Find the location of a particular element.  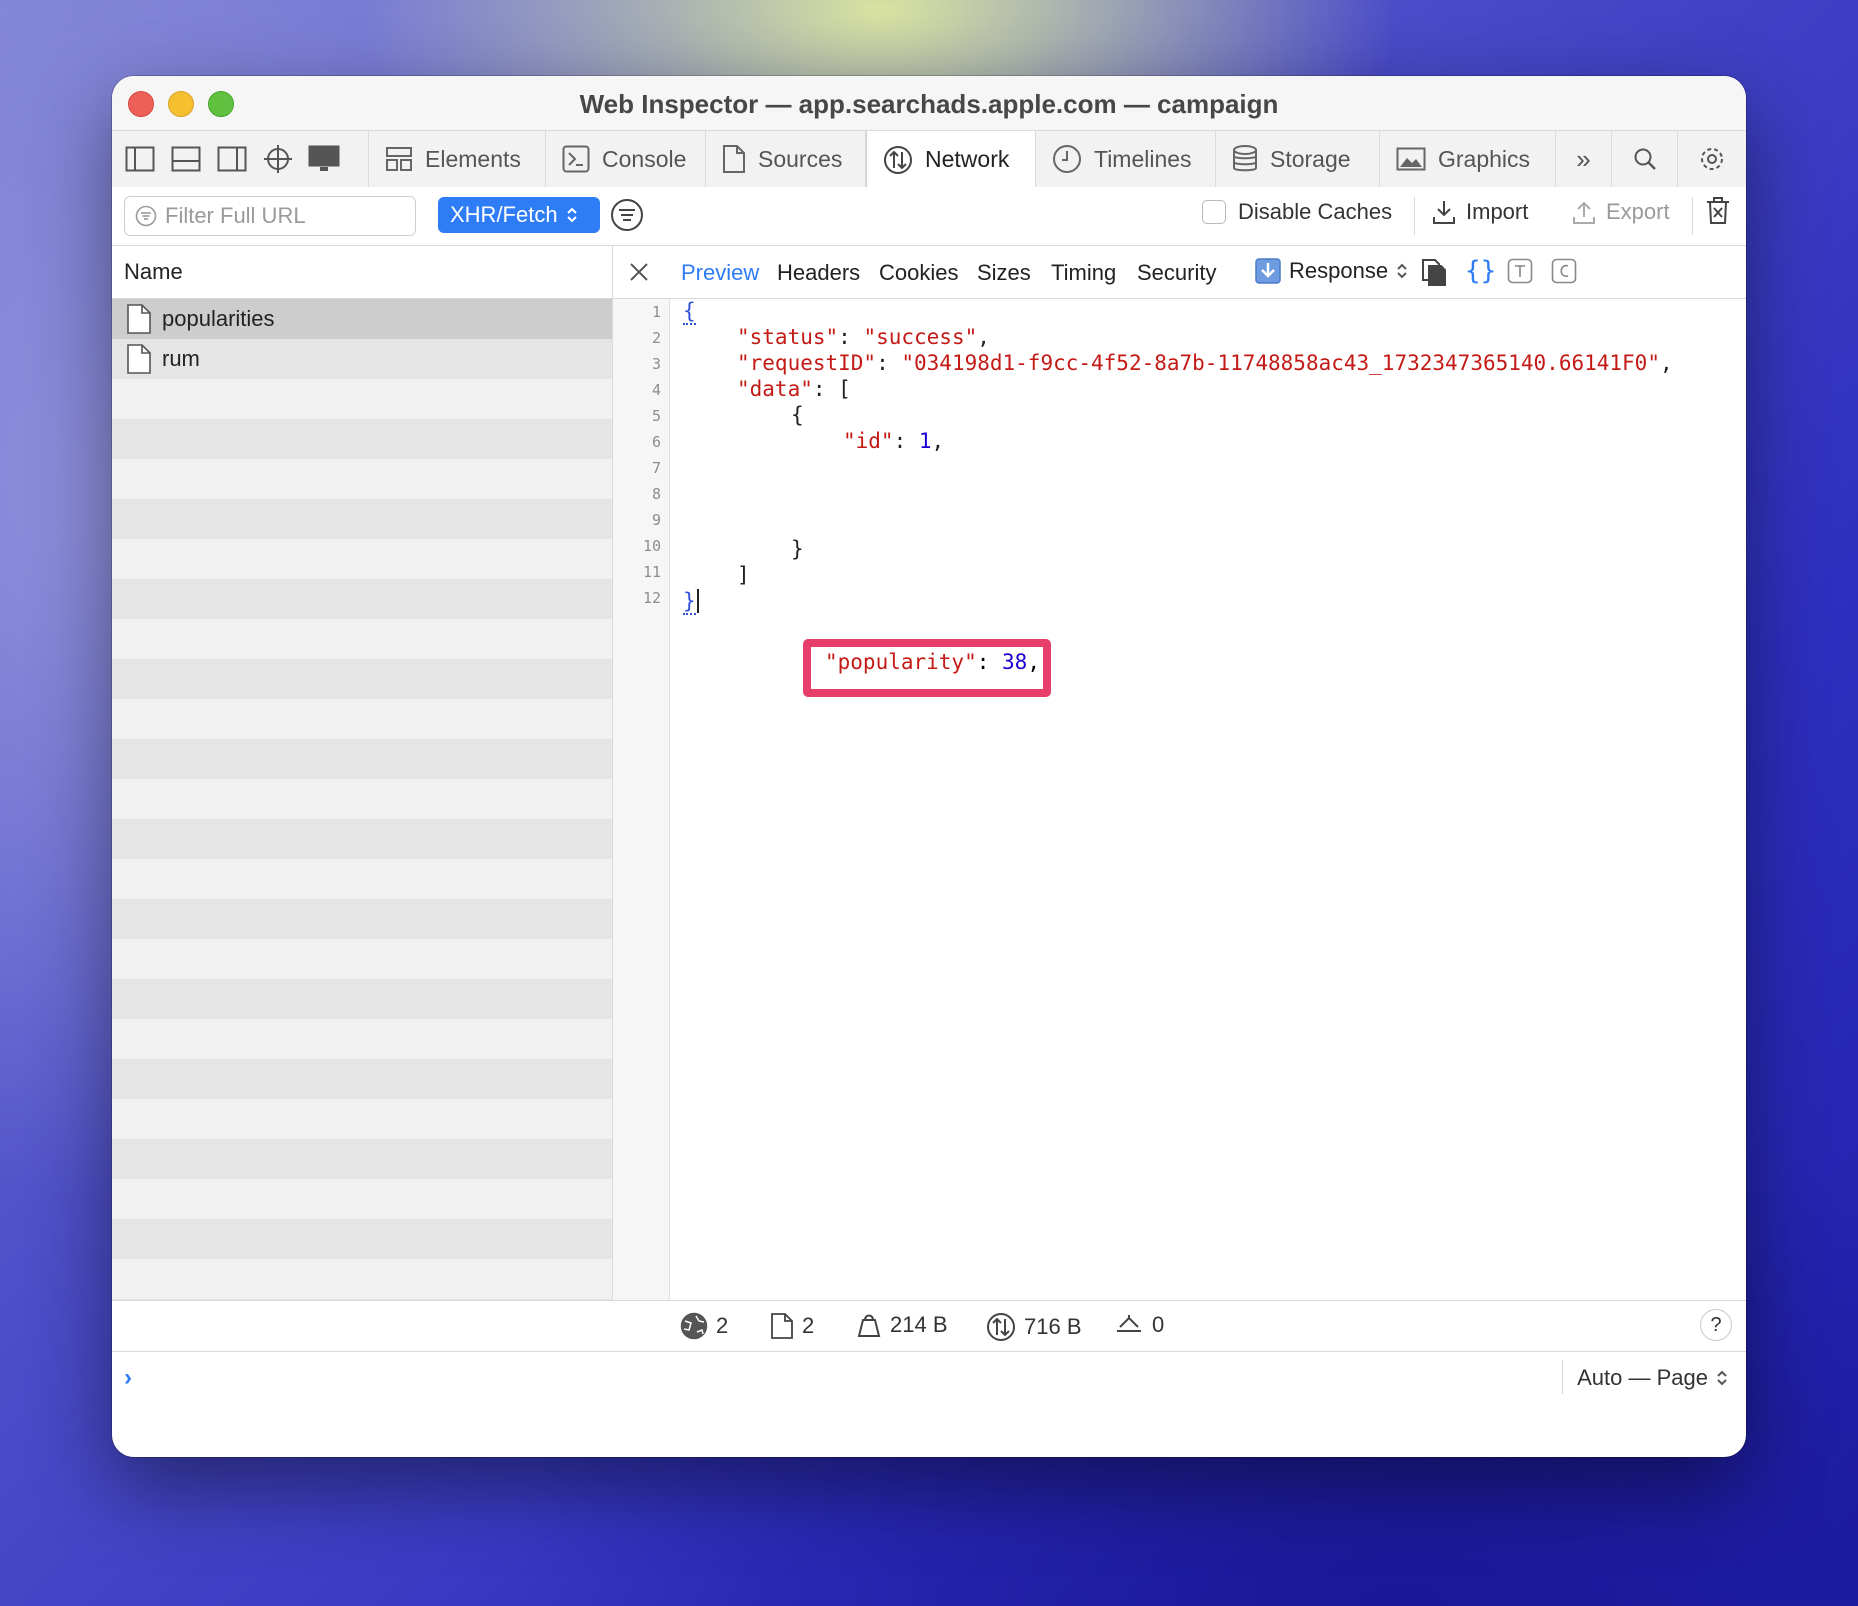

line-number: 9 is located at coordinates (656, 520).